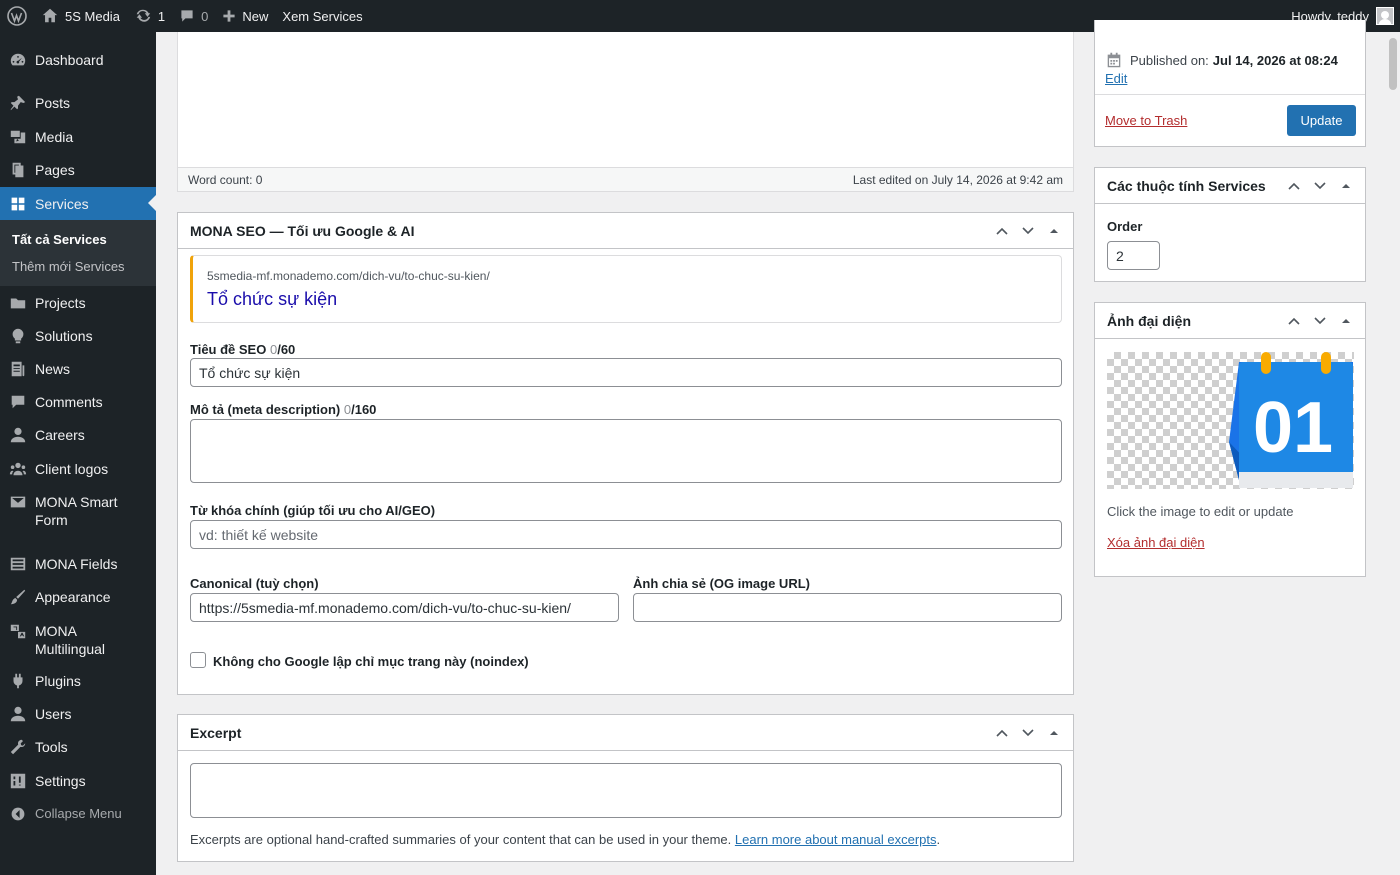 Image resolution: width=1400 pixels, height=875 pixels. Describe the element at coordinates (18, 303) in the screenshot. I see `folder-icon` at that location.